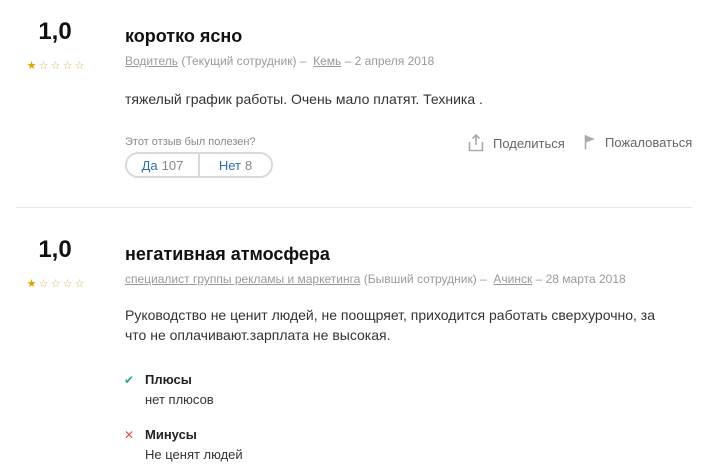 This screenshot has width=724, height=471. What do you see at coordinates (129, 435) in the screenshot?
I see `cross-icon: ✕` at bounding box center [129, 435].